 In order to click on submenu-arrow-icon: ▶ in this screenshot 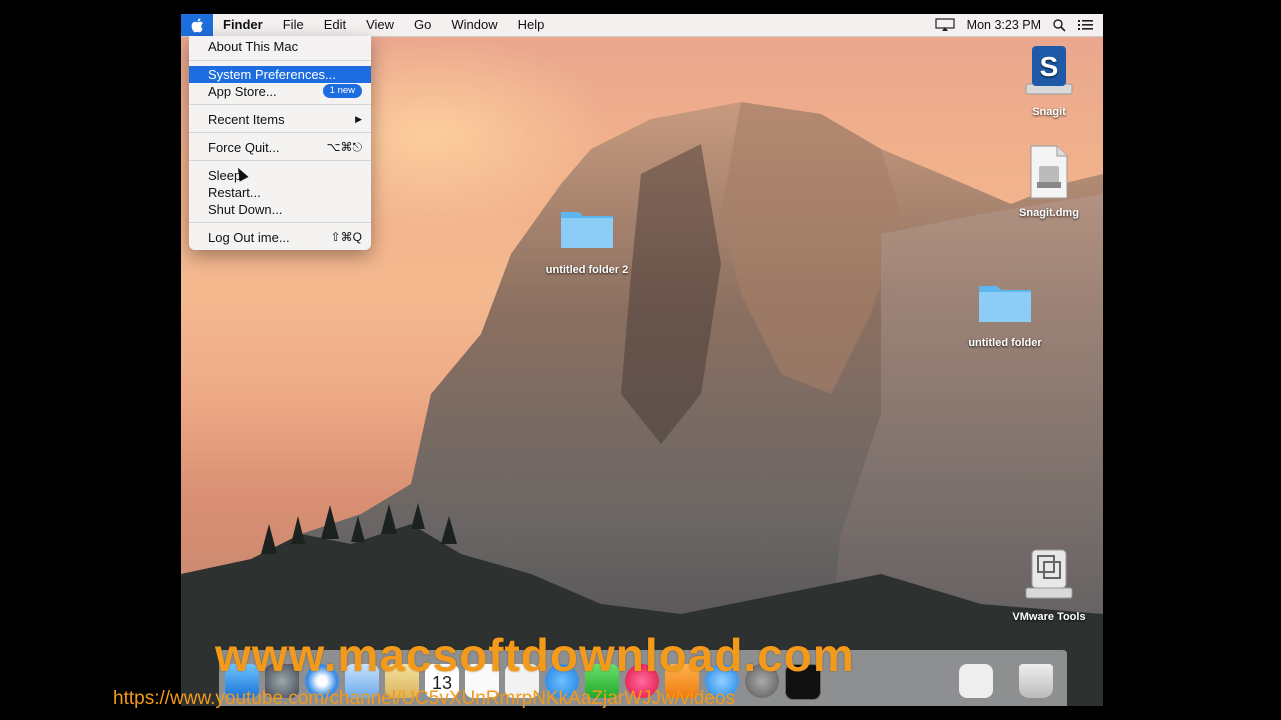, I will do `click(358, 119)`.